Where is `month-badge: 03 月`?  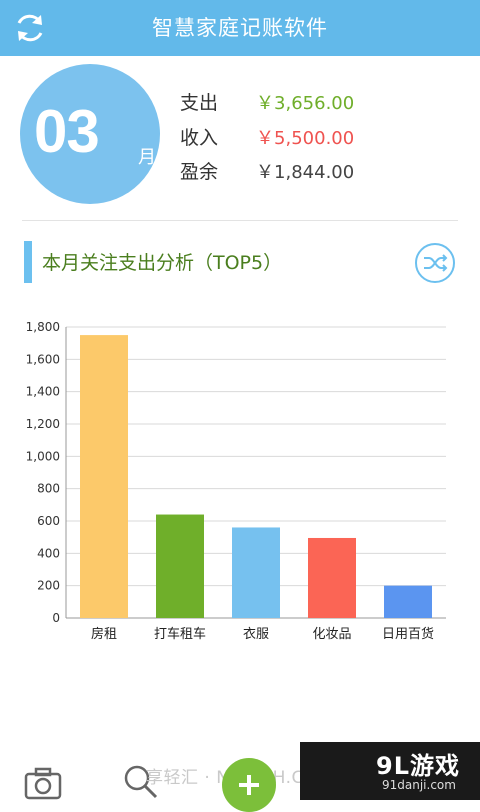 month-badge: 03 月 is located at coordinates (90, 134).